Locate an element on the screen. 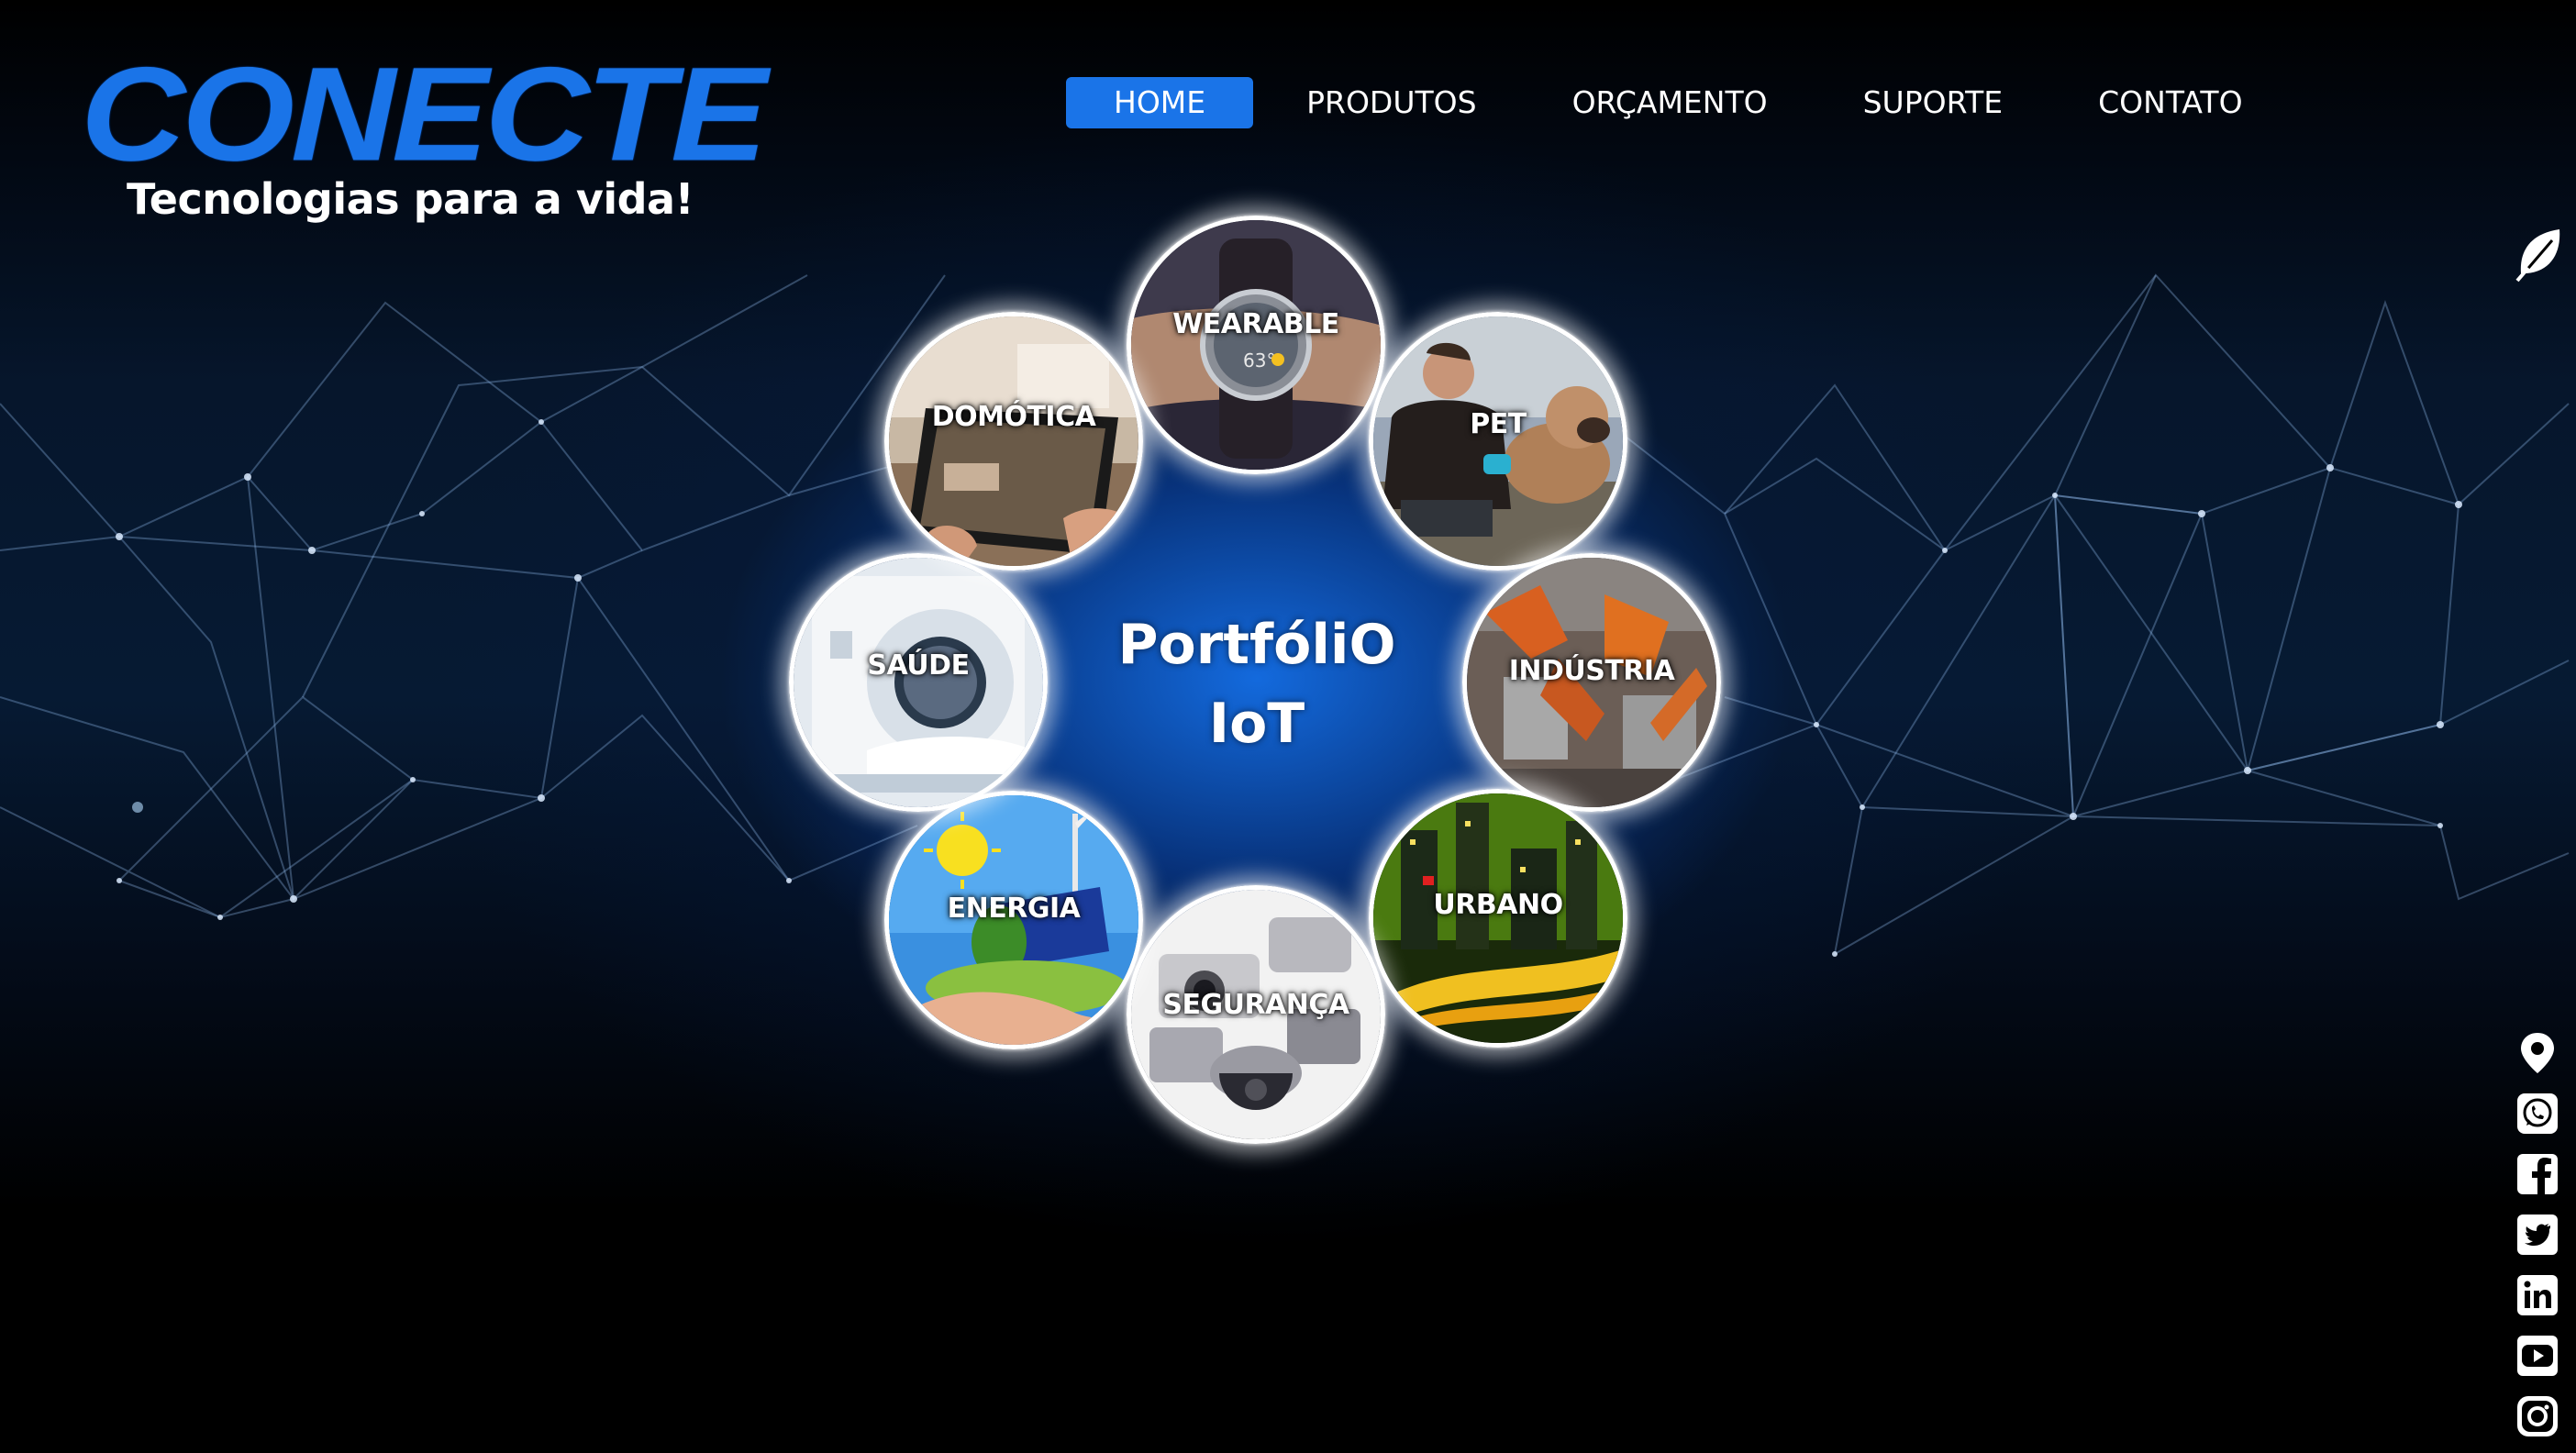 The width and height of the screenshot is (2576, 1453). main-nav: HOME PRODUTOS ORÇAMENTO SUPORTE CONTATO is located at coordinates (1678, 102).